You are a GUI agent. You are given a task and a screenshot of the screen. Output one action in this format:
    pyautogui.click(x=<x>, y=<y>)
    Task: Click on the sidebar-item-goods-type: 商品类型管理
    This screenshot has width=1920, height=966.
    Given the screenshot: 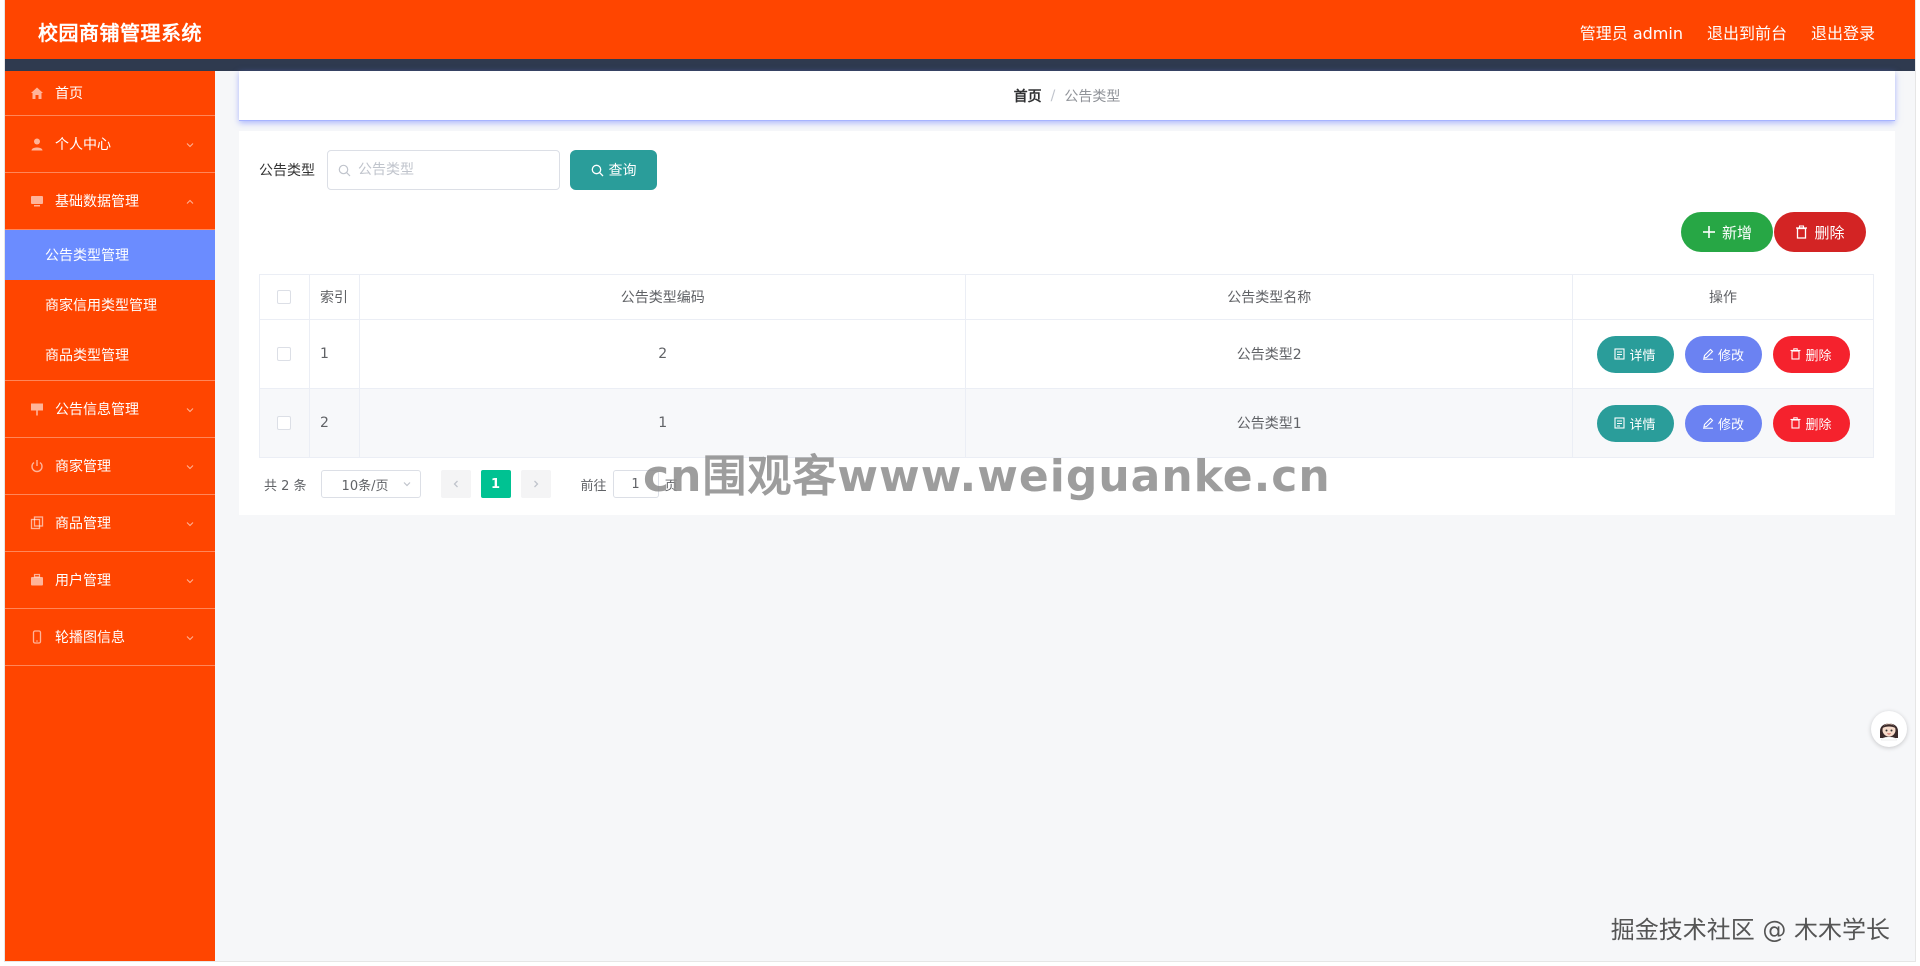 What is the action you would take?
    pyautogui.click(x=110, y=355)
    